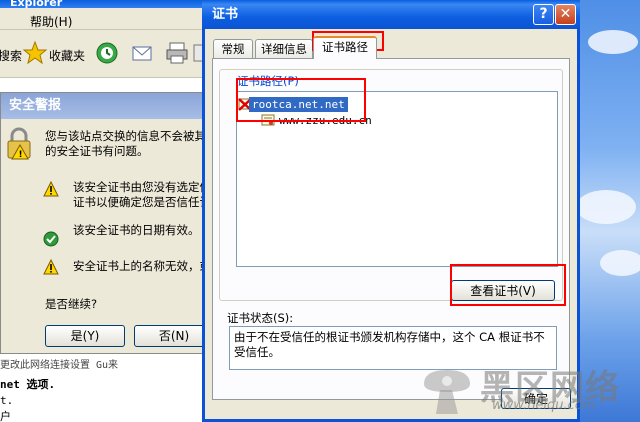 The width and height of the screenshot is (640, 422). I want to click on history-icon, so click(107, 53).